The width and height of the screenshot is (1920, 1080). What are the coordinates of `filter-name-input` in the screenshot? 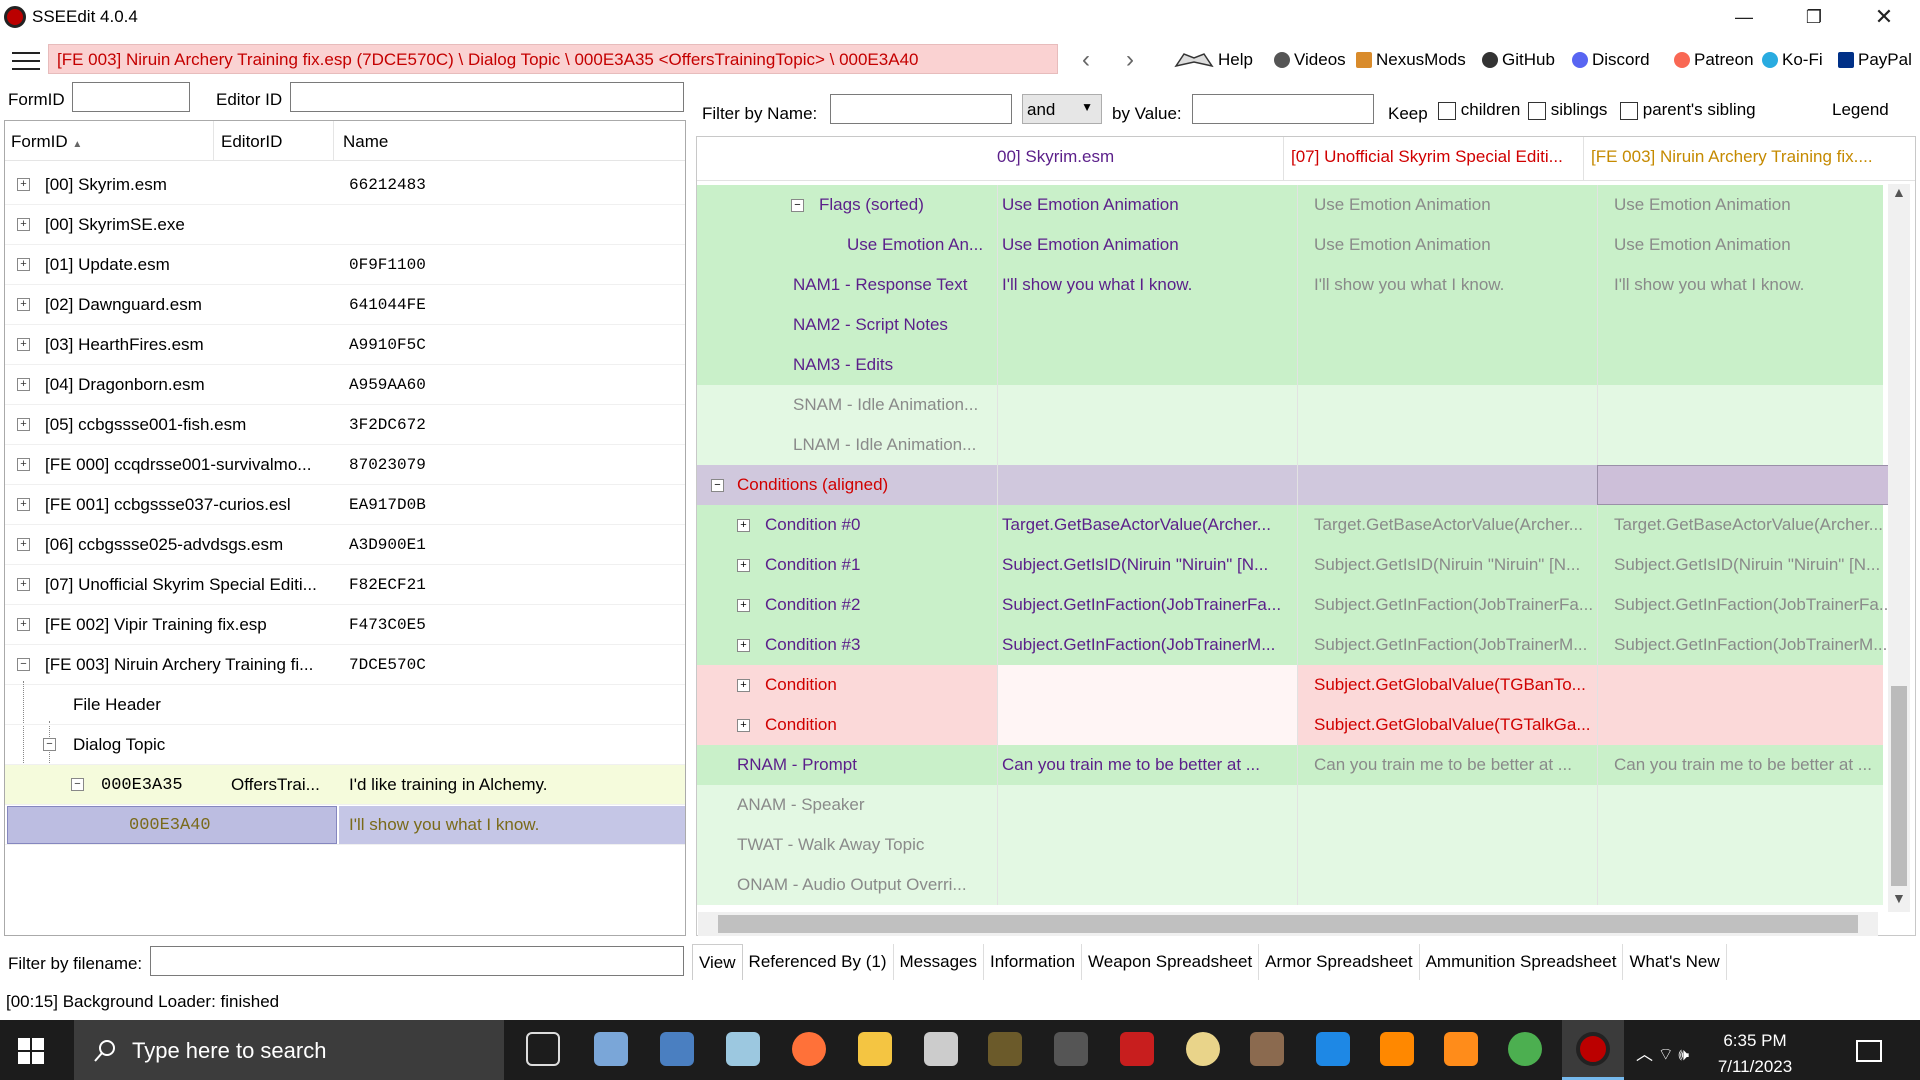 It's located at (921, 109).